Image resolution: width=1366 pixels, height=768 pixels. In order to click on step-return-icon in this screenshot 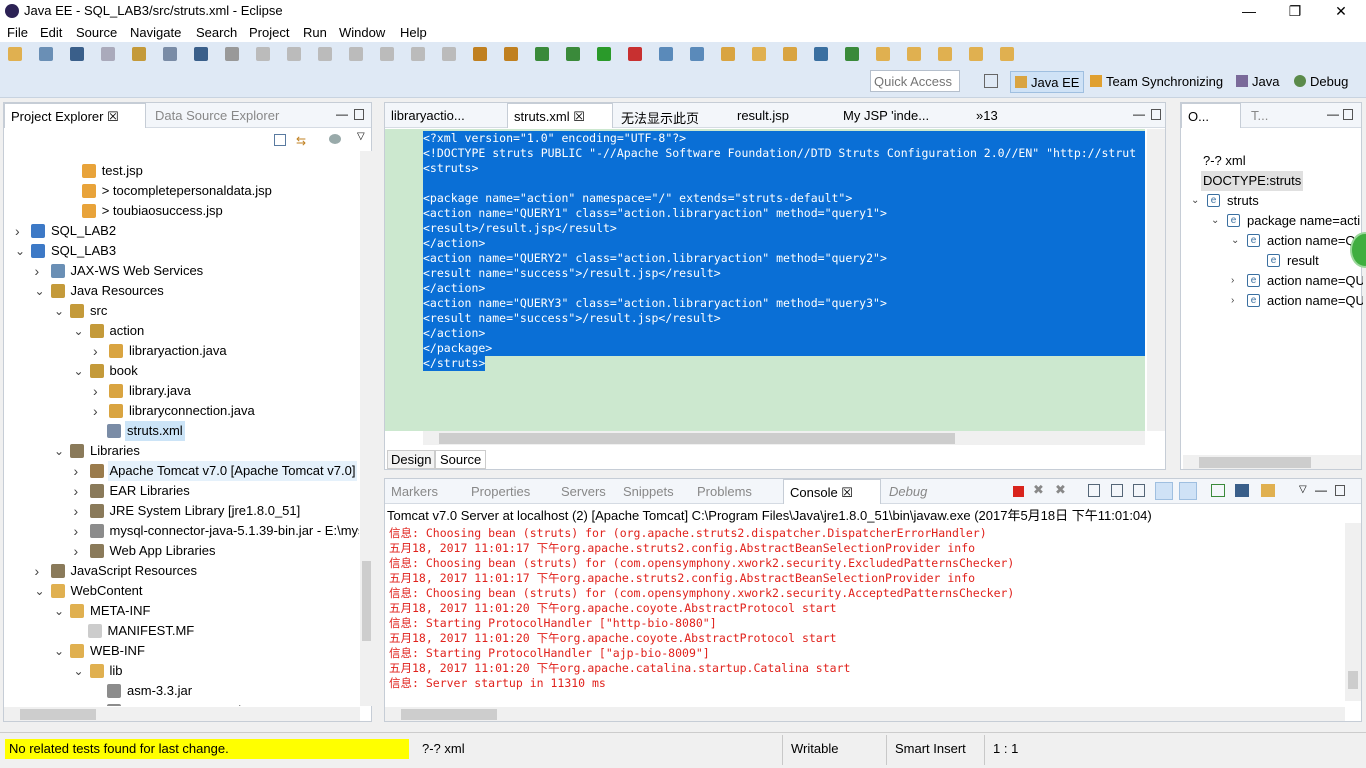, I will do `click(449, 54)`.